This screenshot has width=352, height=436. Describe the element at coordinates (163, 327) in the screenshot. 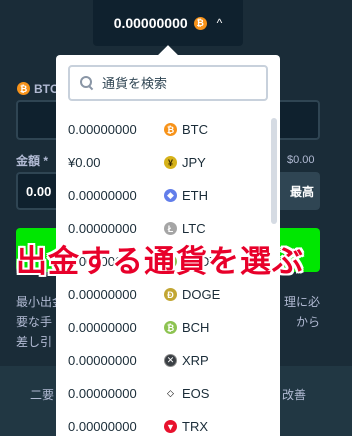

I see `currency-option-bch: 0.00000000 ₿ BCH` at that location.